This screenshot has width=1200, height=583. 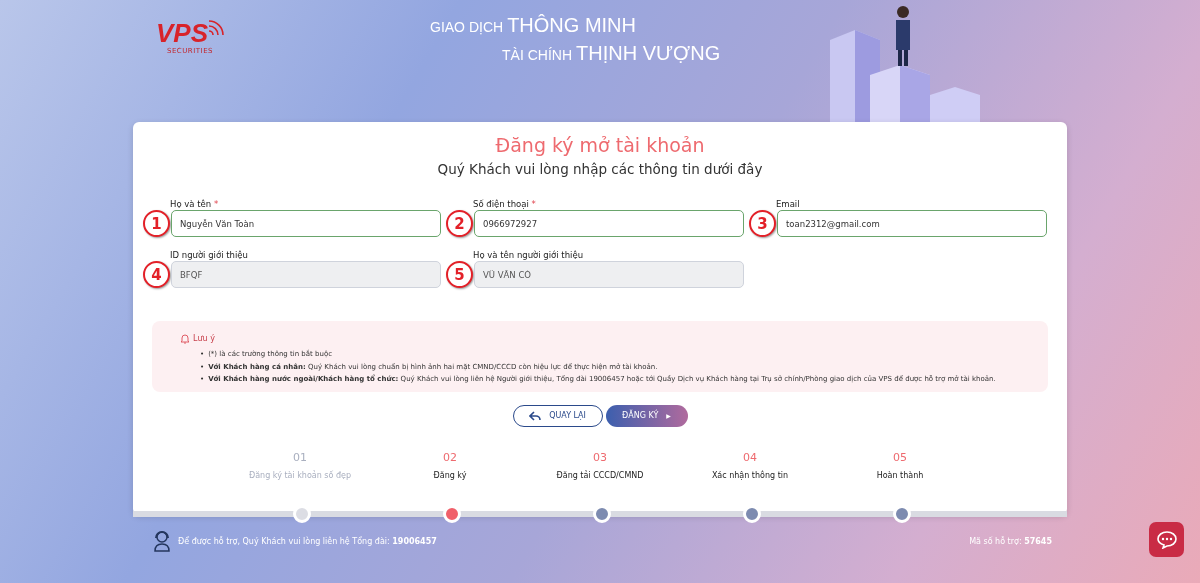 What do you see at coordinates (162, 541) in the screenshot?
I see `support-agent-icon` at bounding box center [162, 541].